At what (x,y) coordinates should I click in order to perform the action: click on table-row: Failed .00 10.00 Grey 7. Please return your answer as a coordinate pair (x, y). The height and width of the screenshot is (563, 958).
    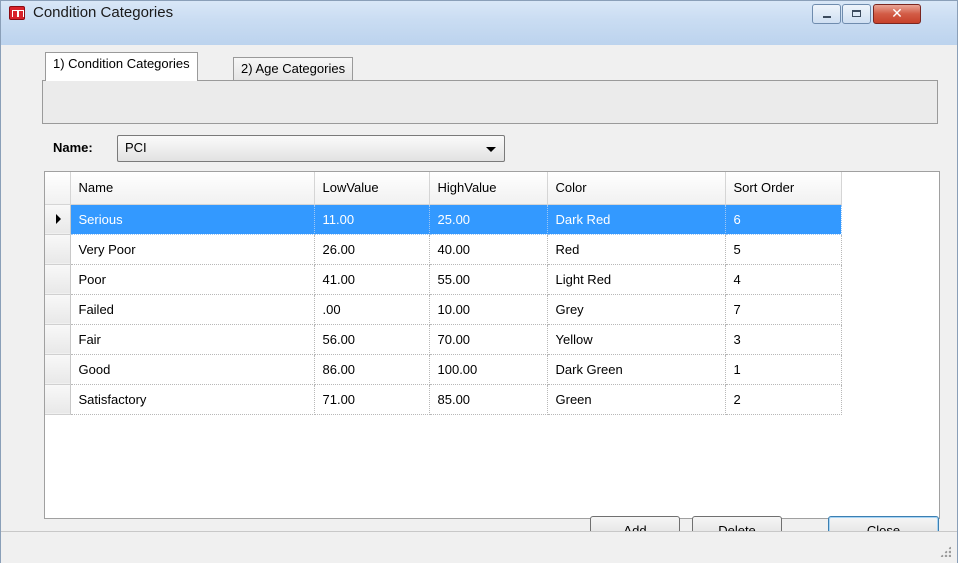
    Looking at the image, I should click on (443, 309).